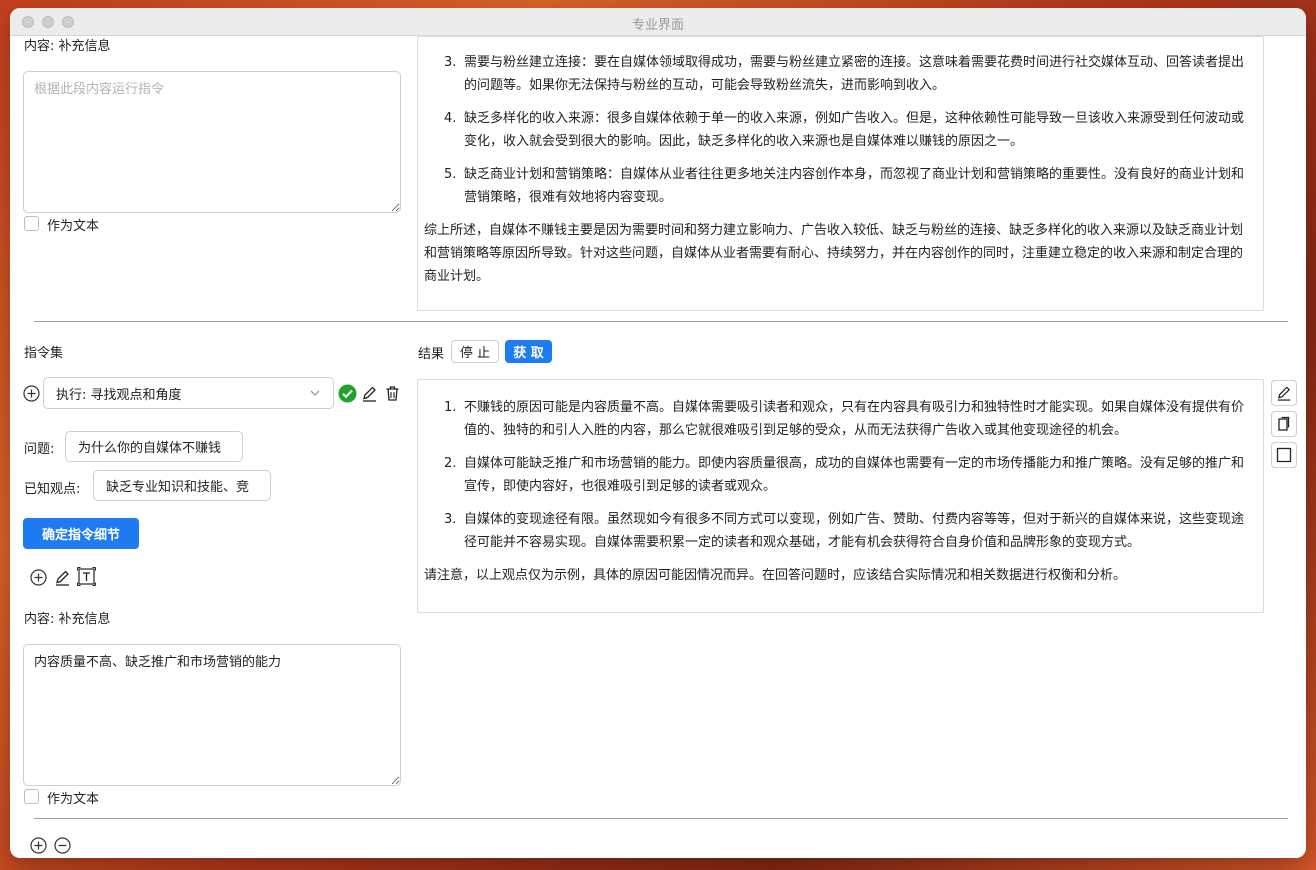 The height and width of the screenshot is (870, 1316). I want to click on select-result-button, so click(1284, 455).